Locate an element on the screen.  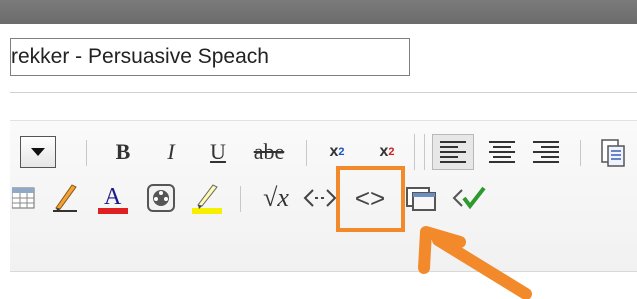
annotation-highlight-box is located at coordinates (370, 199).